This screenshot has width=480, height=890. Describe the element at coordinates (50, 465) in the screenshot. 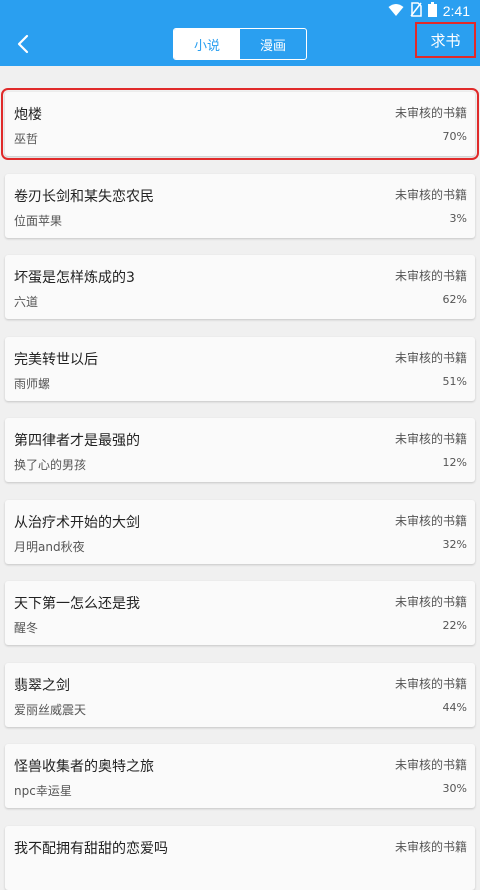

I see `book-author: 换了心的男孩` at that location.